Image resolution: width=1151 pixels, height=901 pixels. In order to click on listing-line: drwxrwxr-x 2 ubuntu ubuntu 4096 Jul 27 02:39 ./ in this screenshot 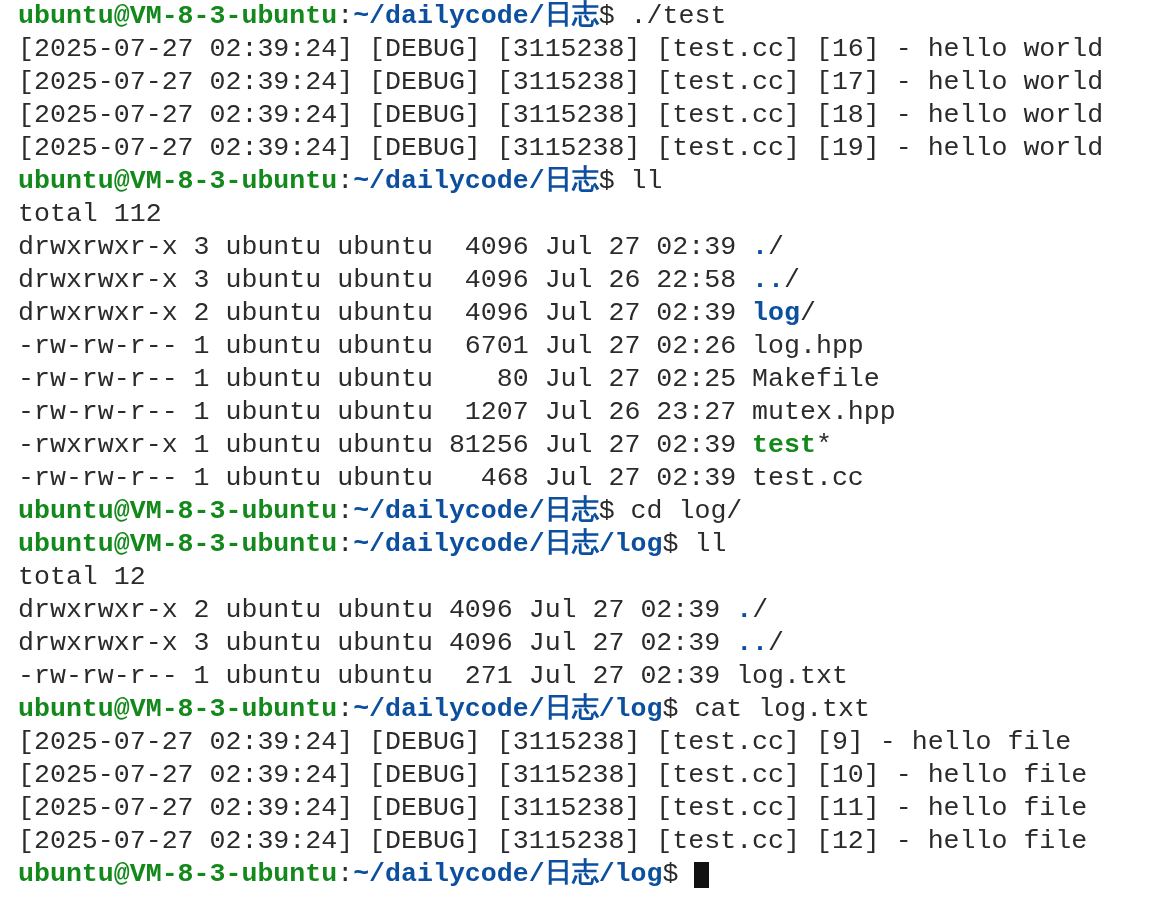, I will do `click(393, 610)`.